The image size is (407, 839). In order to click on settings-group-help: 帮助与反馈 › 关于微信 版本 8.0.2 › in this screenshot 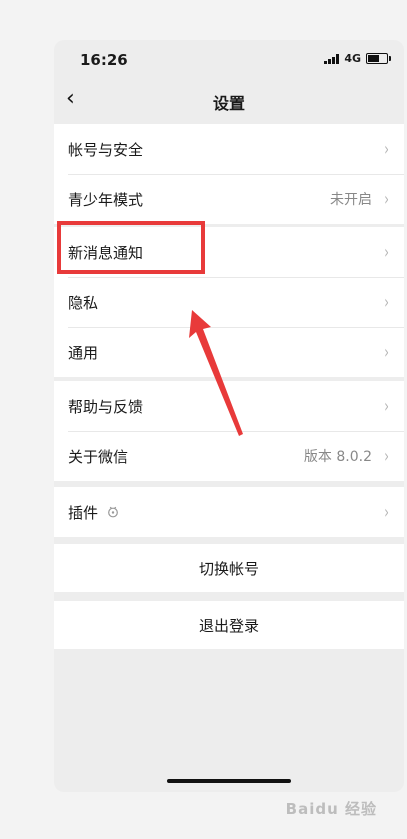, I will do `click(229, 431)`.